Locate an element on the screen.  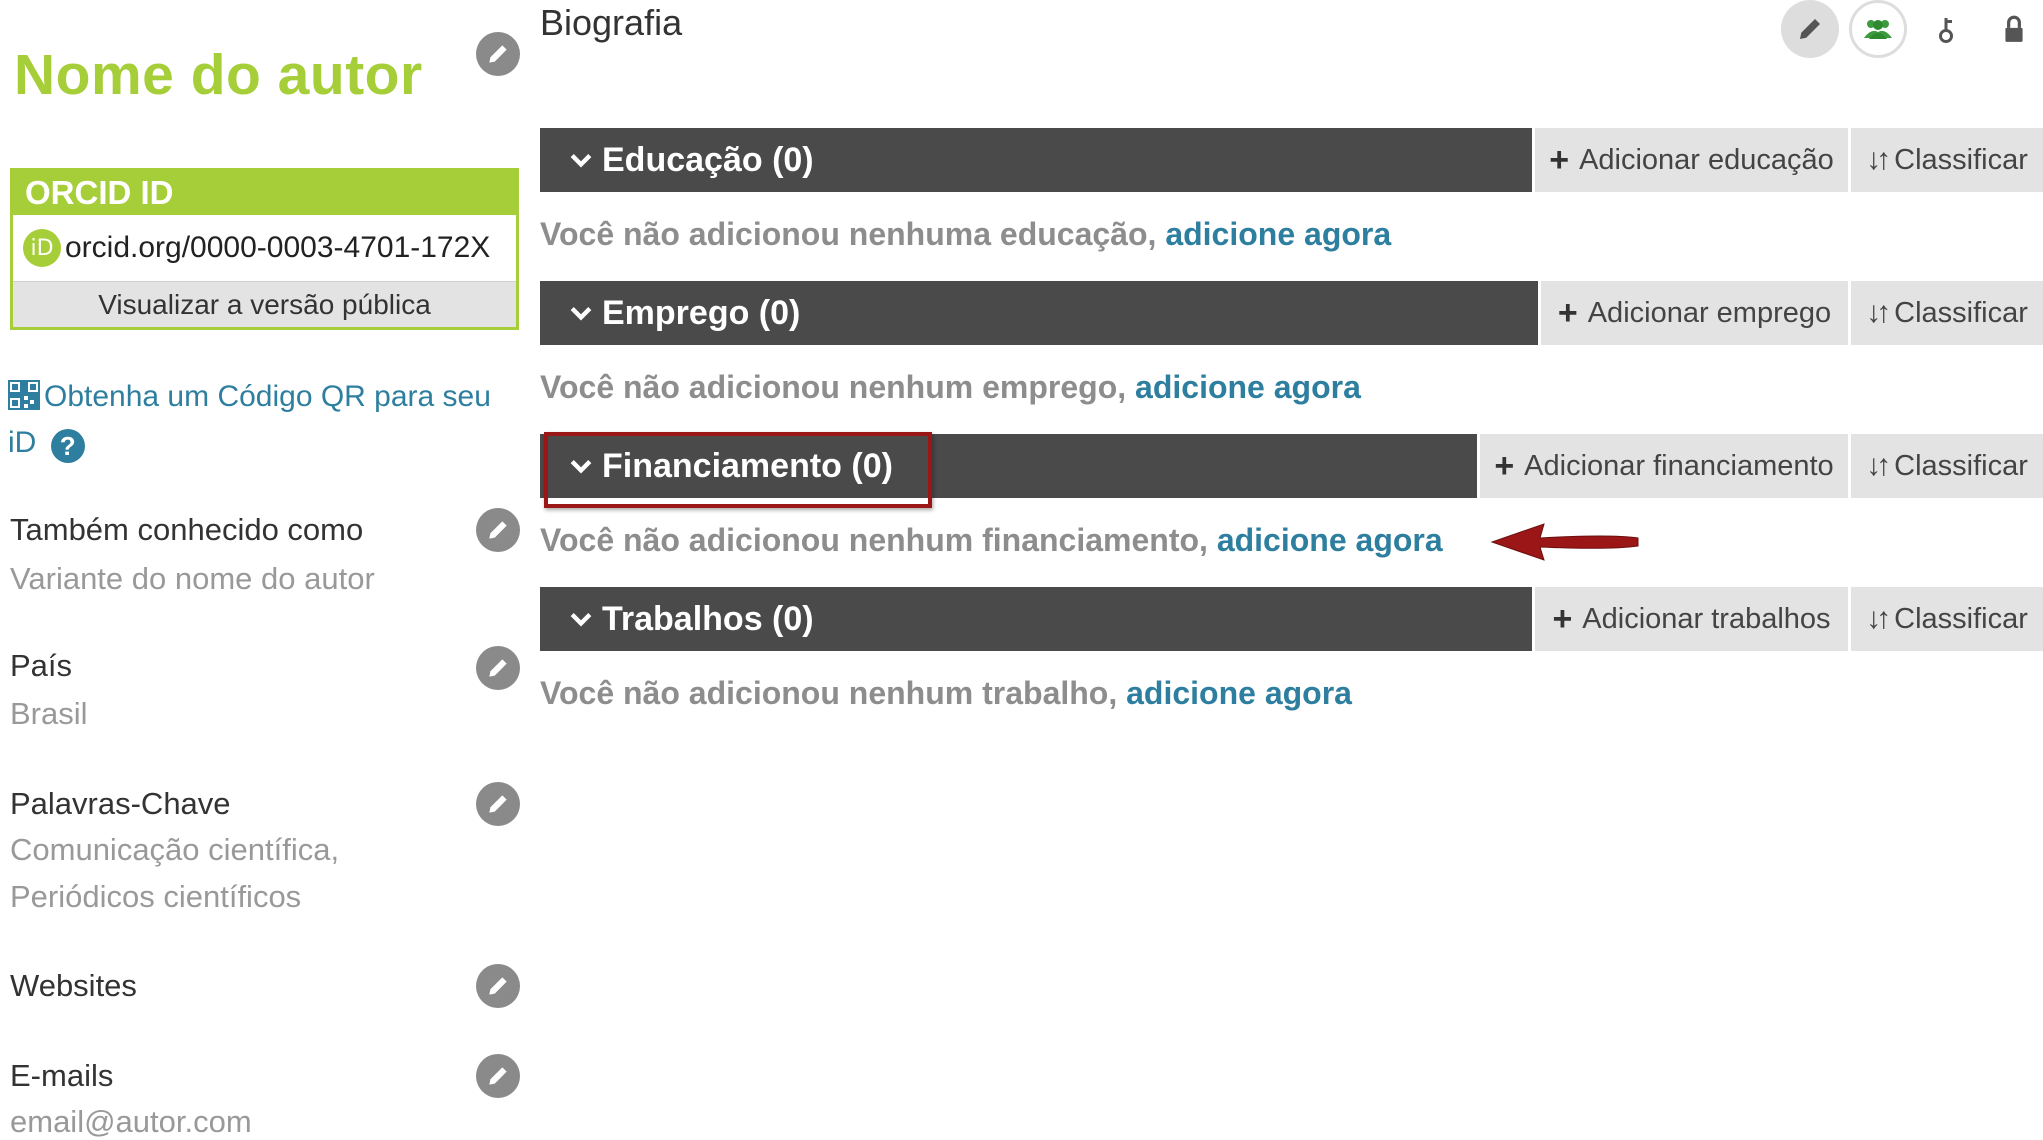
websites-label: Websites is located at coordinates (73, 985).